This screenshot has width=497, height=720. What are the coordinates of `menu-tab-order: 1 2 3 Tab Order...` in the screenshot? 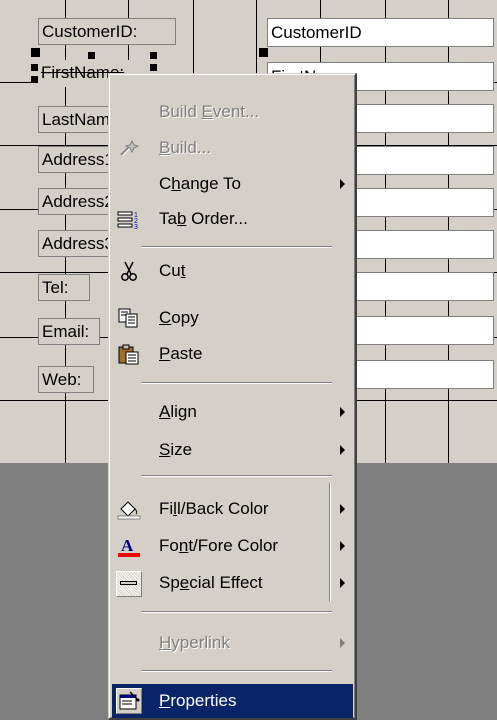 It's located at (232, 219).